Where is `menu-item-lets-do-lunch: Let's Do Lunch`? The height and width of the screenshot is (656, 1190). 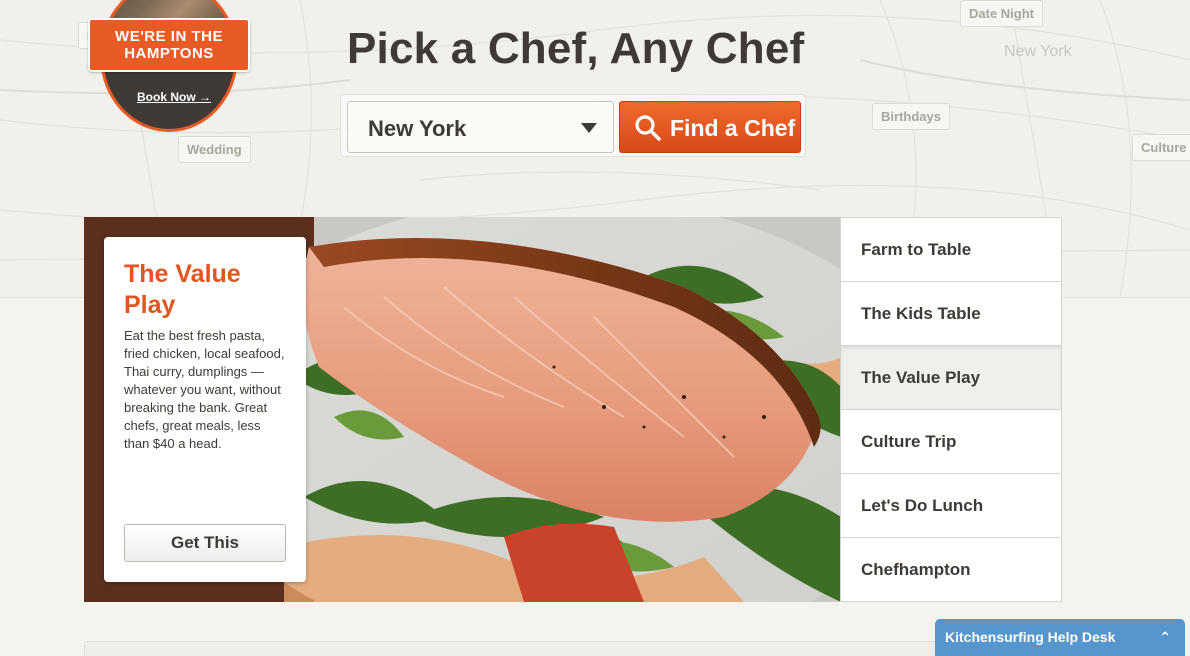
menu-item-lets-do-lunch: Let's Do Lunch is located at coordinates (951, 506).